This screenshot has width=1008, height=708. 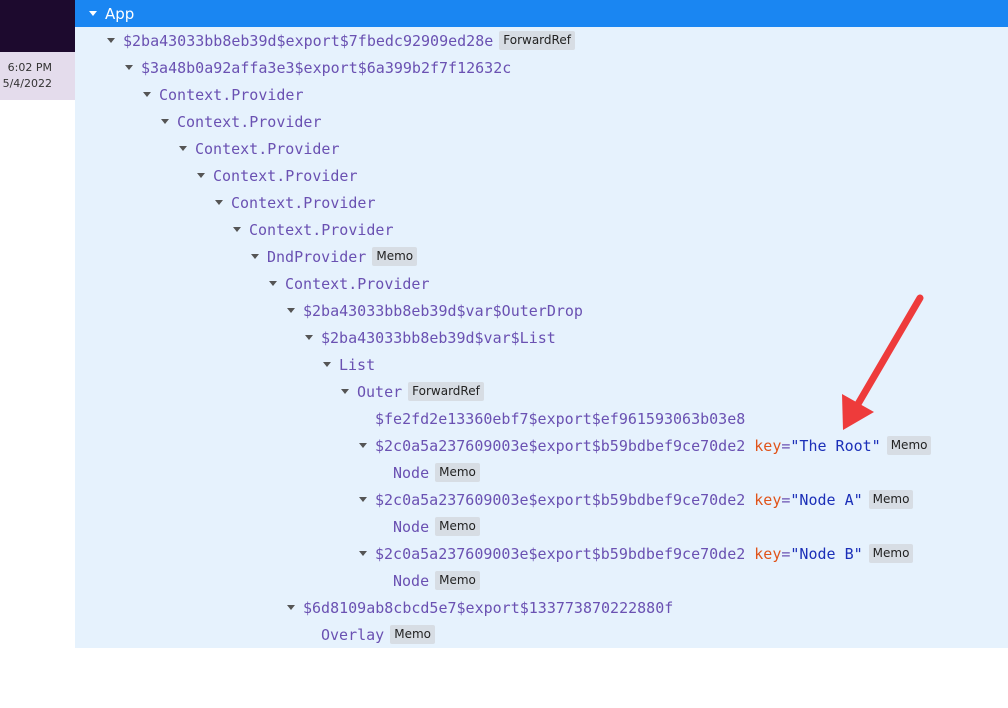 I want to click on key-prop-value: "Node A", so click(x=826, y=499).